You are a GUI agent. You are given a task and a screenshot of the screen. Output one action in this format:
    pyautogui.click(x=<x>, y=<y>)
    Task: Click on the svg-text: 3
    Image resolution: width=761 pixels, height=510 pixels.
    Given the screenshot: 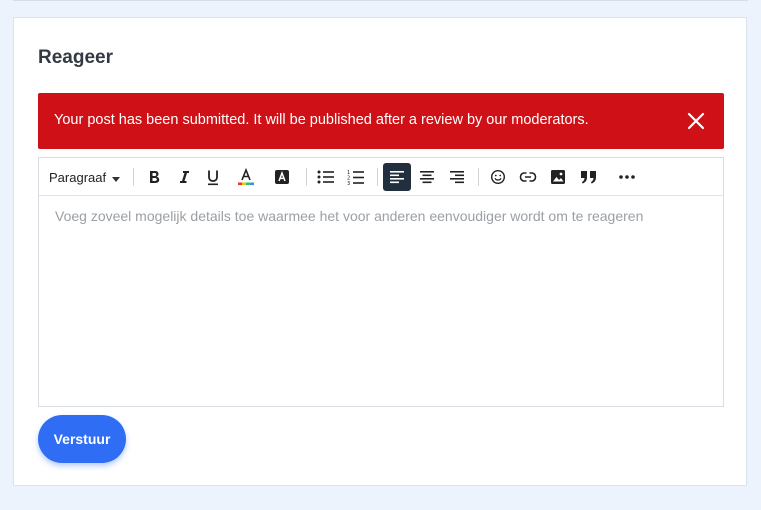 What is the action you would take?
    pyautogui.click(x=348, y=183)
    